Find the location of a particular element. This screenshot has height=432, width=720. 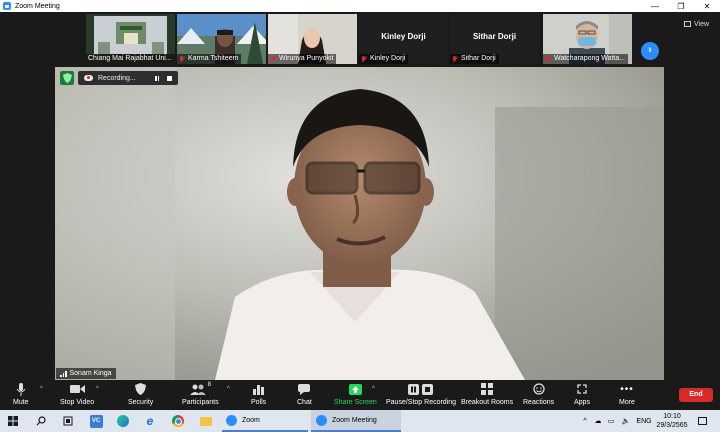

zoom-app-icon is located at coordinates (7, 6).